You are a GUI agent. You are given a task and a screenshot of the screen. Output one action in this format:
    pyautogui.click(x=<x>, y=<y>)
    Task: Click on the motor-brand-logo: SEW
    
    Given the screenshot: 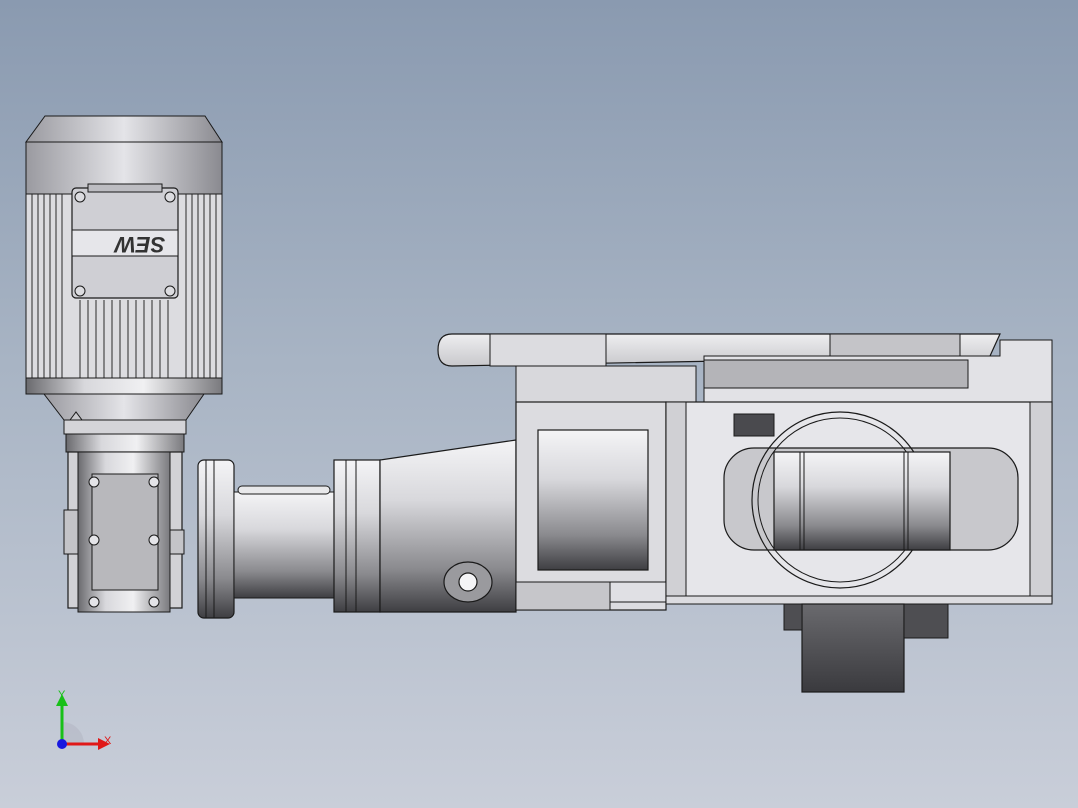 What is the action you would take?
    pyautogui.click(x=139, y=244)
    